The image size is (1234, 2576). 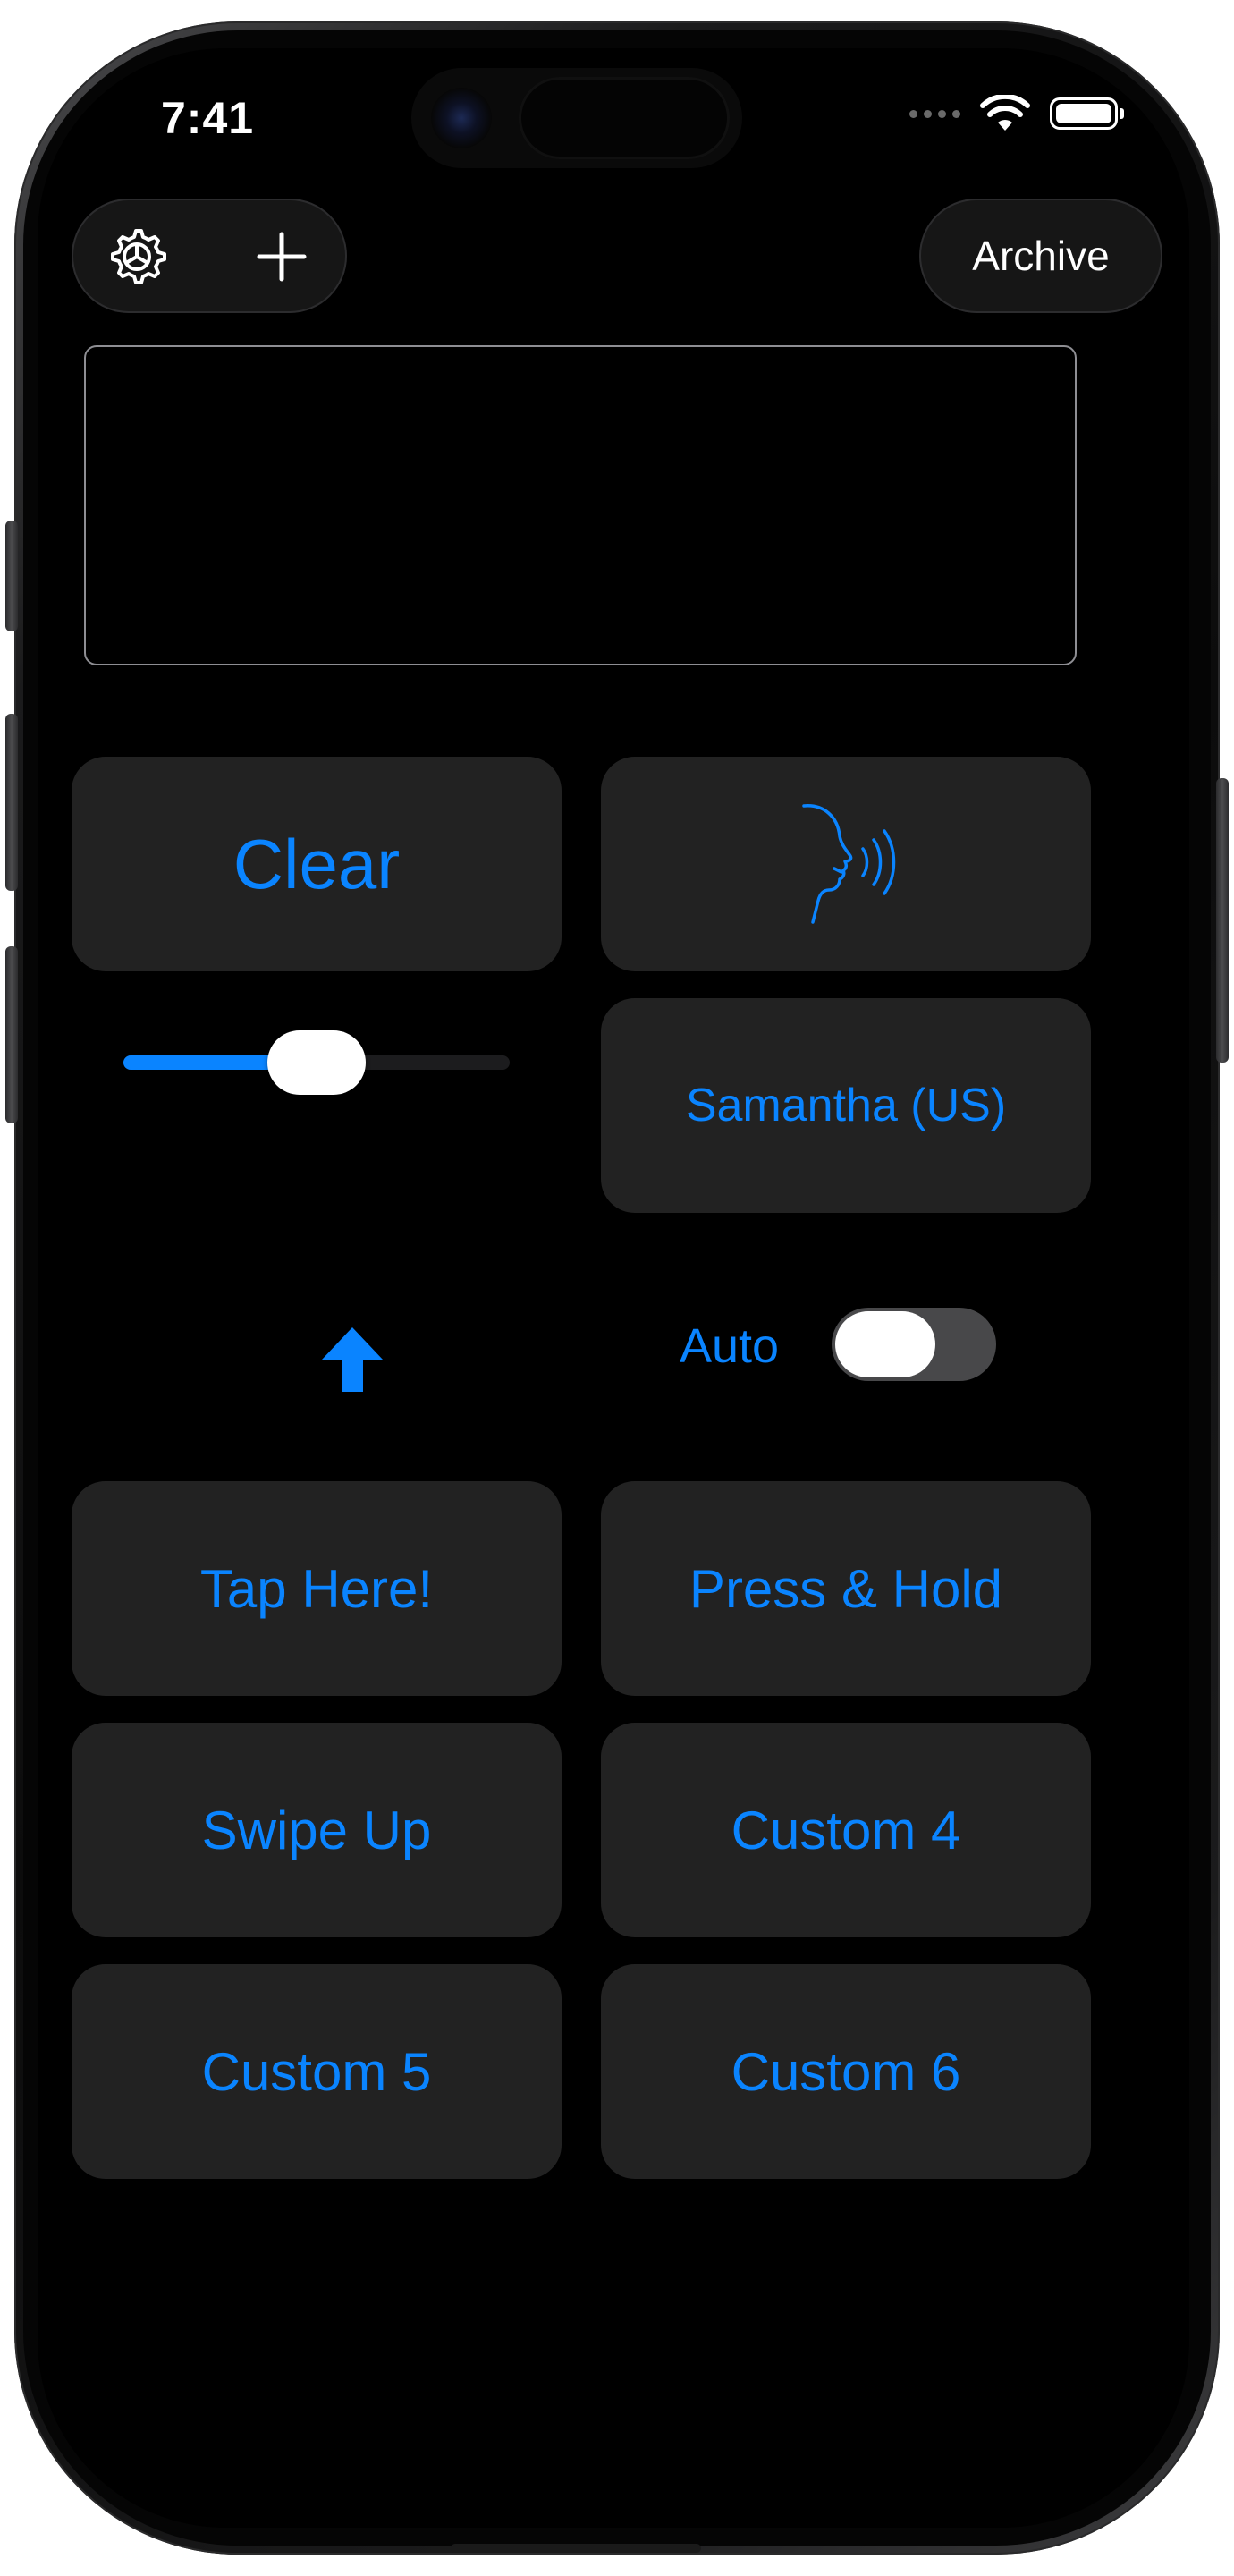 I want to click on voice-select-label: Samantha (US), so click(x=846, y=1105).